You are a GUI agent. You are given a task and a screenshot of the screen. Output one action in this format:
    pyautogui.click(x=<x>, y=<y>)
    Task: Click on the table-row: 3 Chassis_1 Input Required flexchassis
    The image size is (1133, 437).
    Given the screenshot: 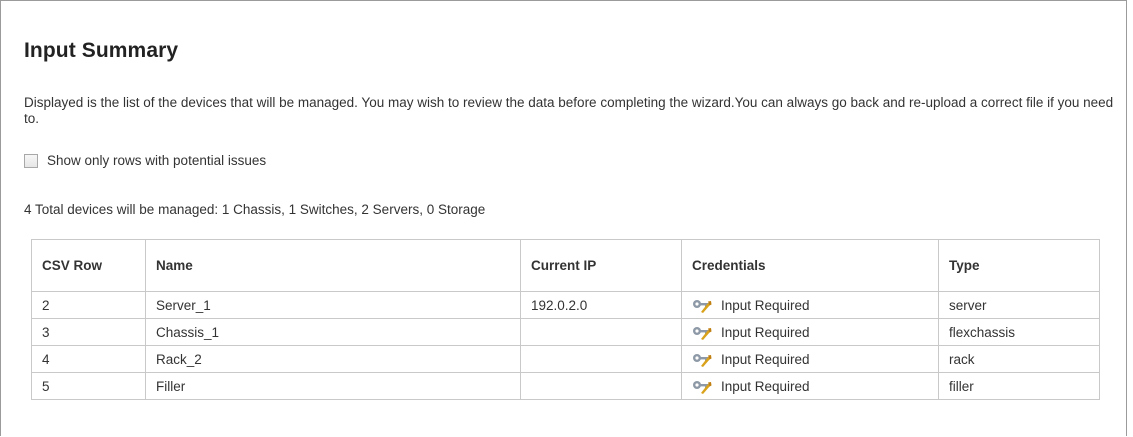 What is the action you would take?
    pyautogui.click(x=571, y=332)
    